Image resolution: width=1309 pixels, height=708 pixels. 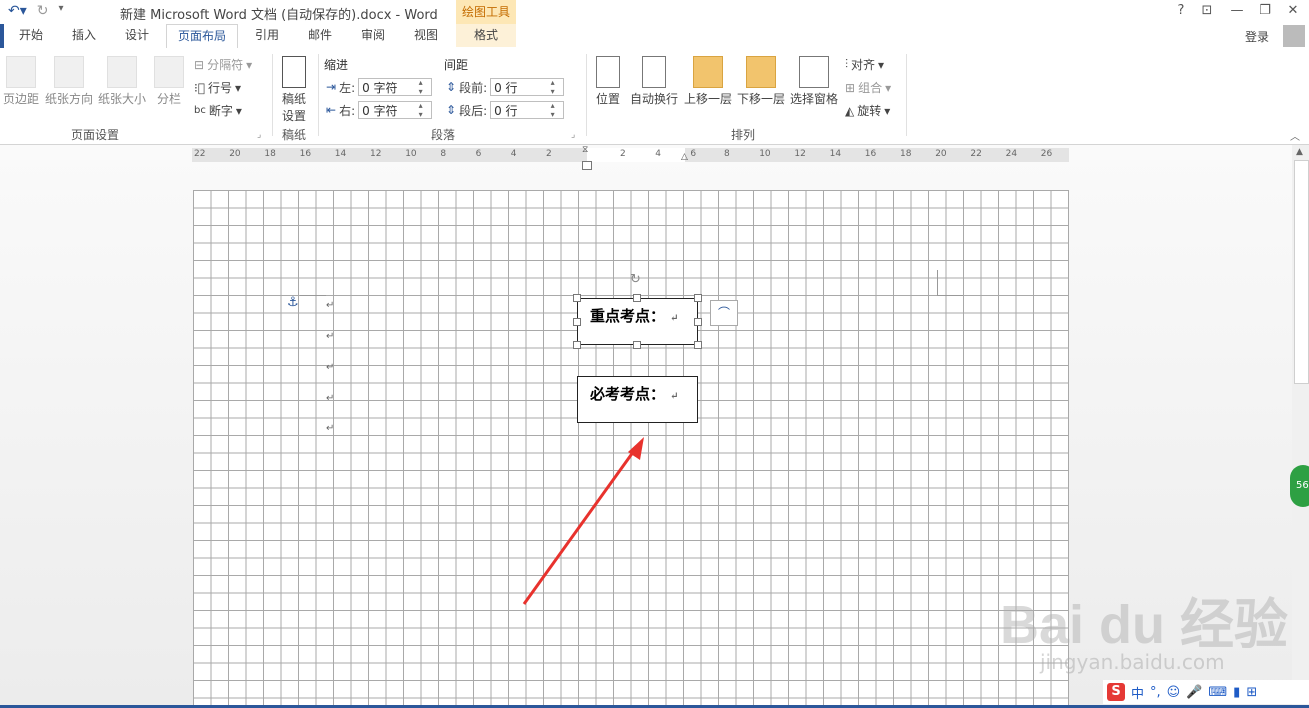 What do you see at coordinates (1155, 692) in the screenshot?
I see `ime-punctuation-toggle: °,` at bounding box center [1155, 692].